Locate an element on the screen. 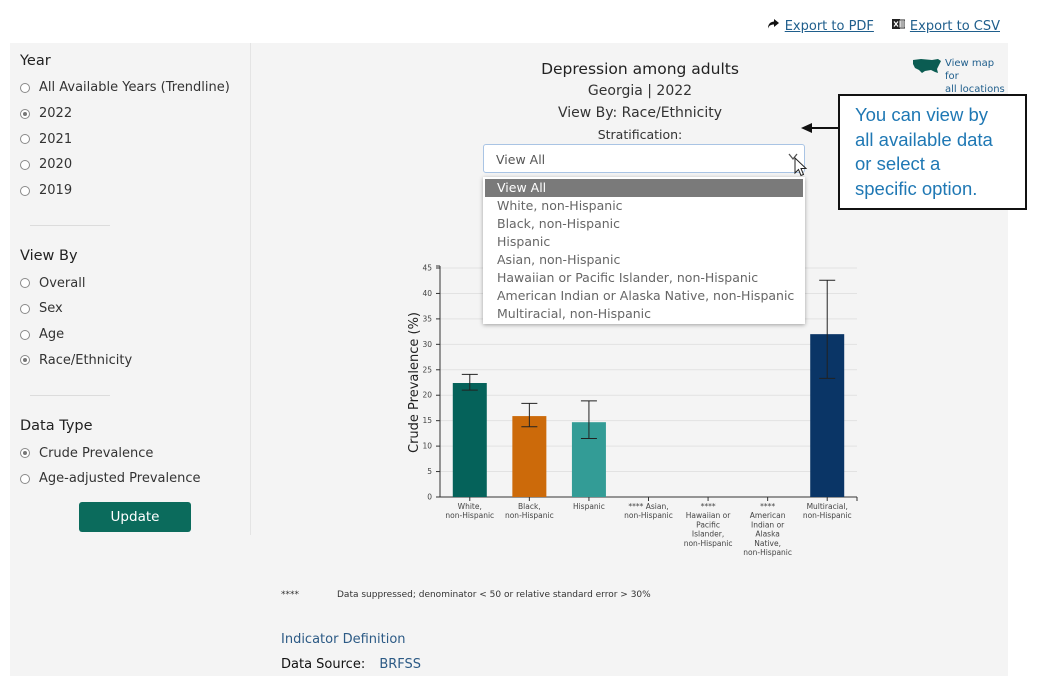  year-radio-option: All Available Years (Trendline) is located at coordinates (135, 88).